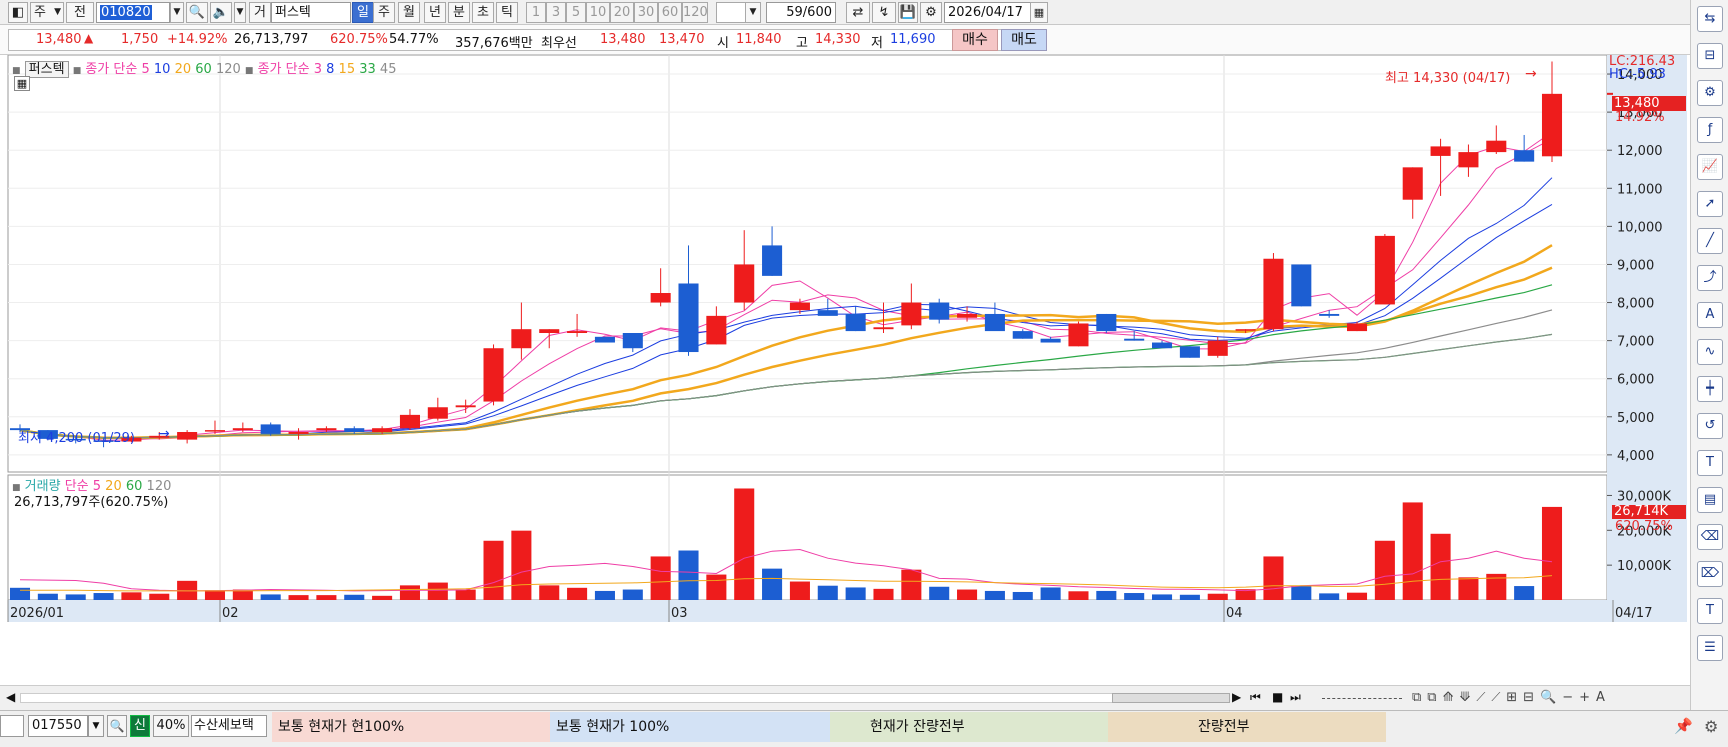 The image size is (1728, 747). What do you see at coordinates (111, 69) in the screenshot?
I see `legend-ma1-label: 종가 단순` at bounding box center [111, 69].